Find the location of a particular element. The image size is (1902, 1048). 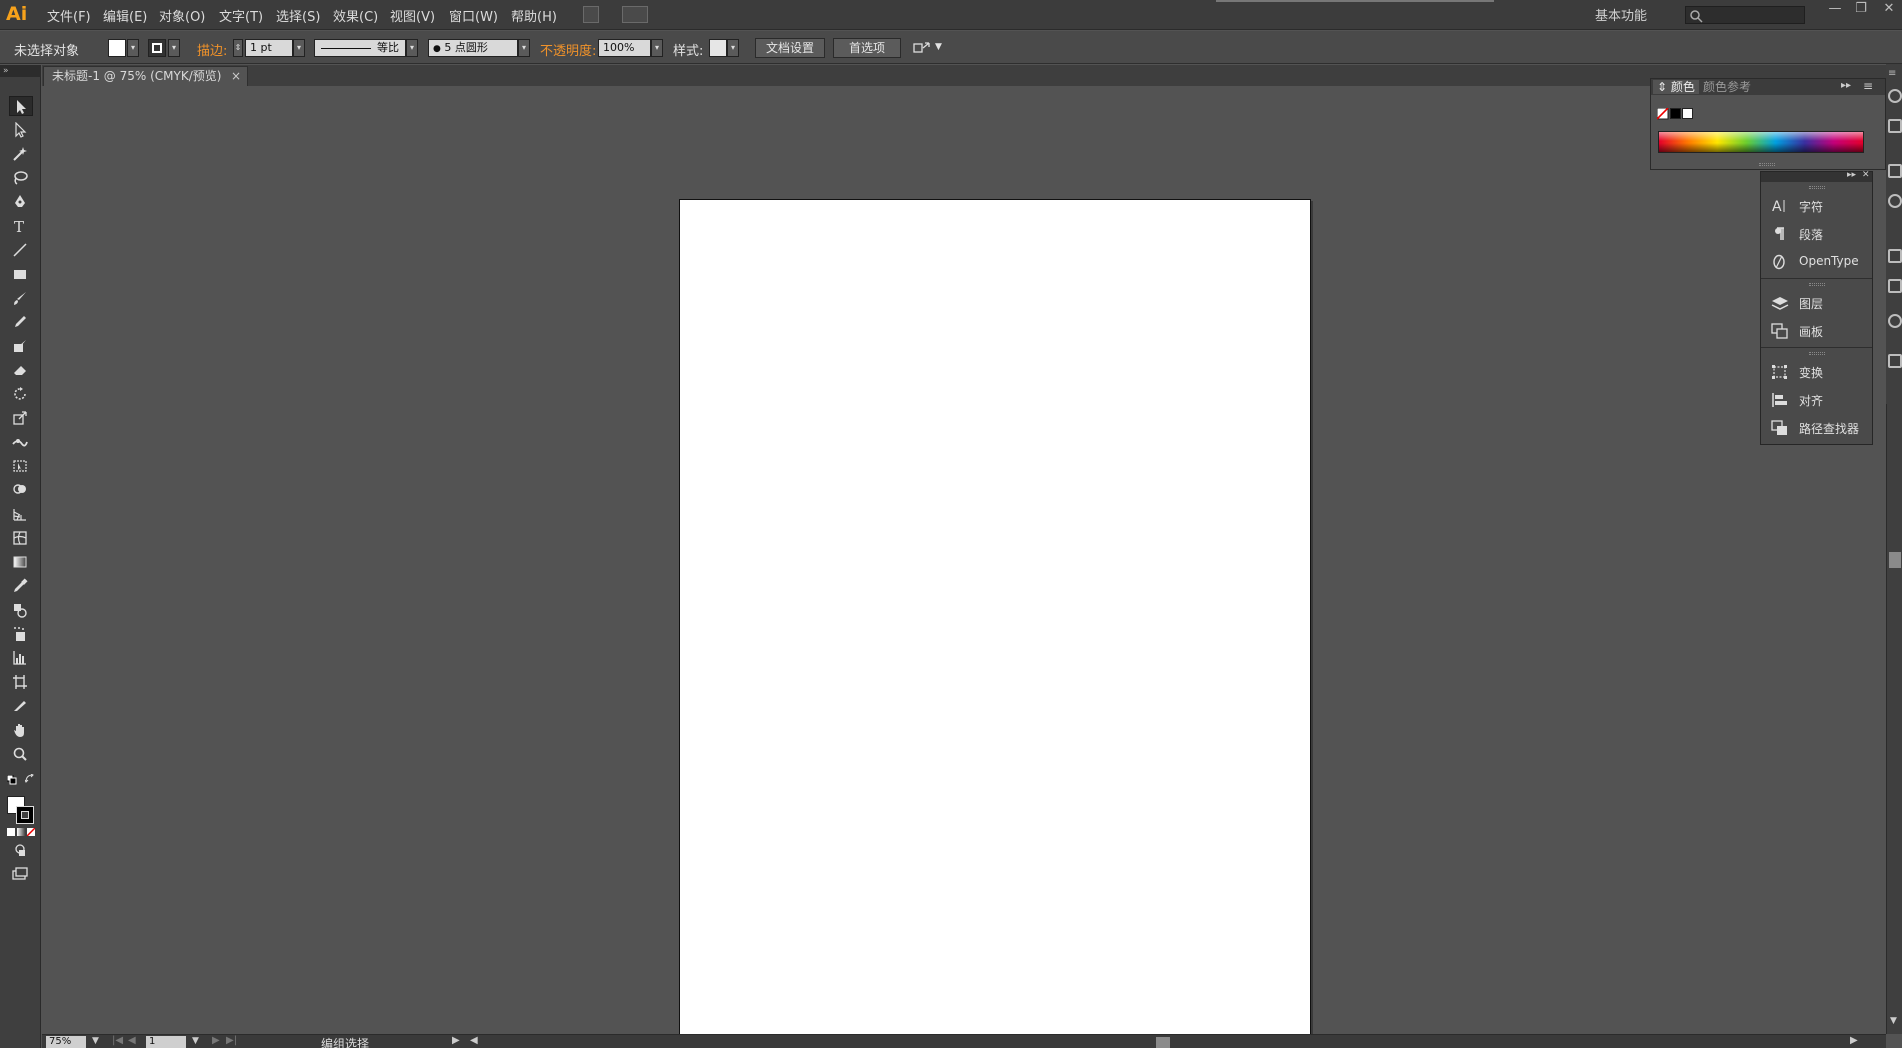

document-tab: 未标题-1 @ 75% (CMYK/预览) × is located at coordinates (145, 76).